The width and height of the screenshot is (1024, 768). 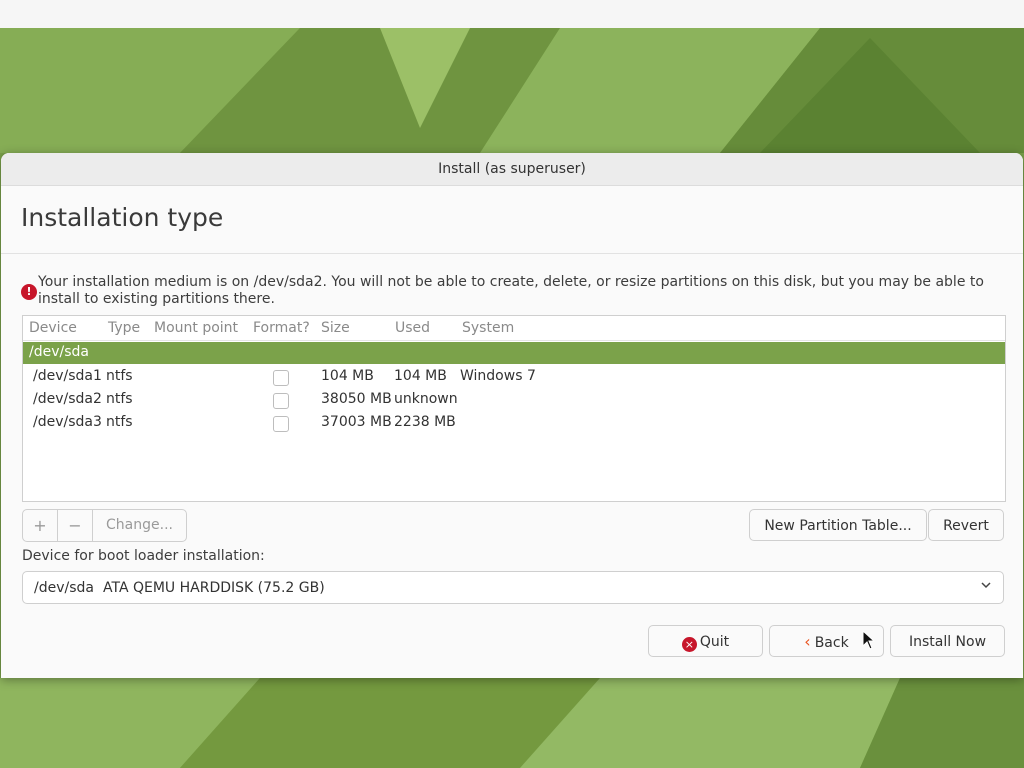 I want to click on column-header-system: System, so click(x=488, y=328).